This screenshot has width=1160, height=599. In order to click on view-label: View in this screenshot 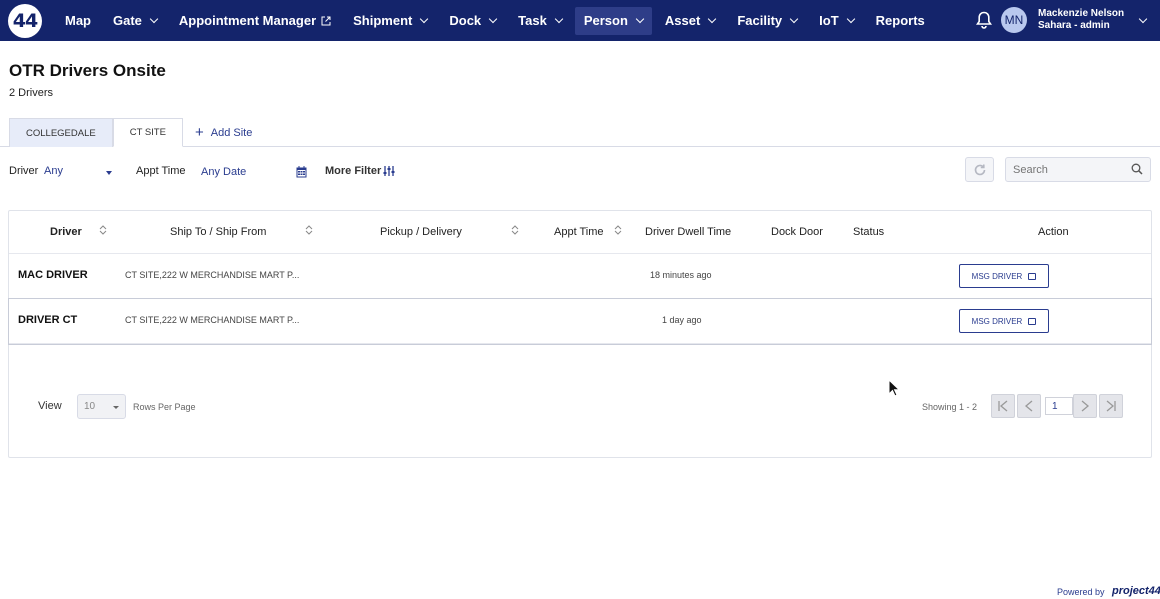, I will do `click(50, 406)`.